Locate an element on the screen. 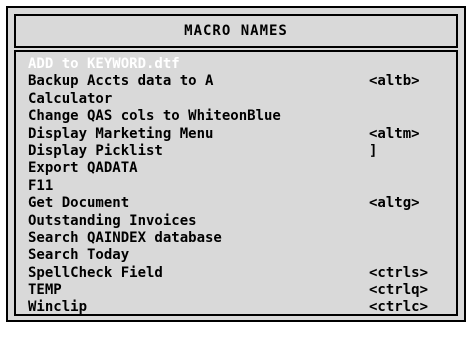 The height and width of the screenshot is (337, 473). macro-item: Export QADATA is located at coordinates (237, 168).